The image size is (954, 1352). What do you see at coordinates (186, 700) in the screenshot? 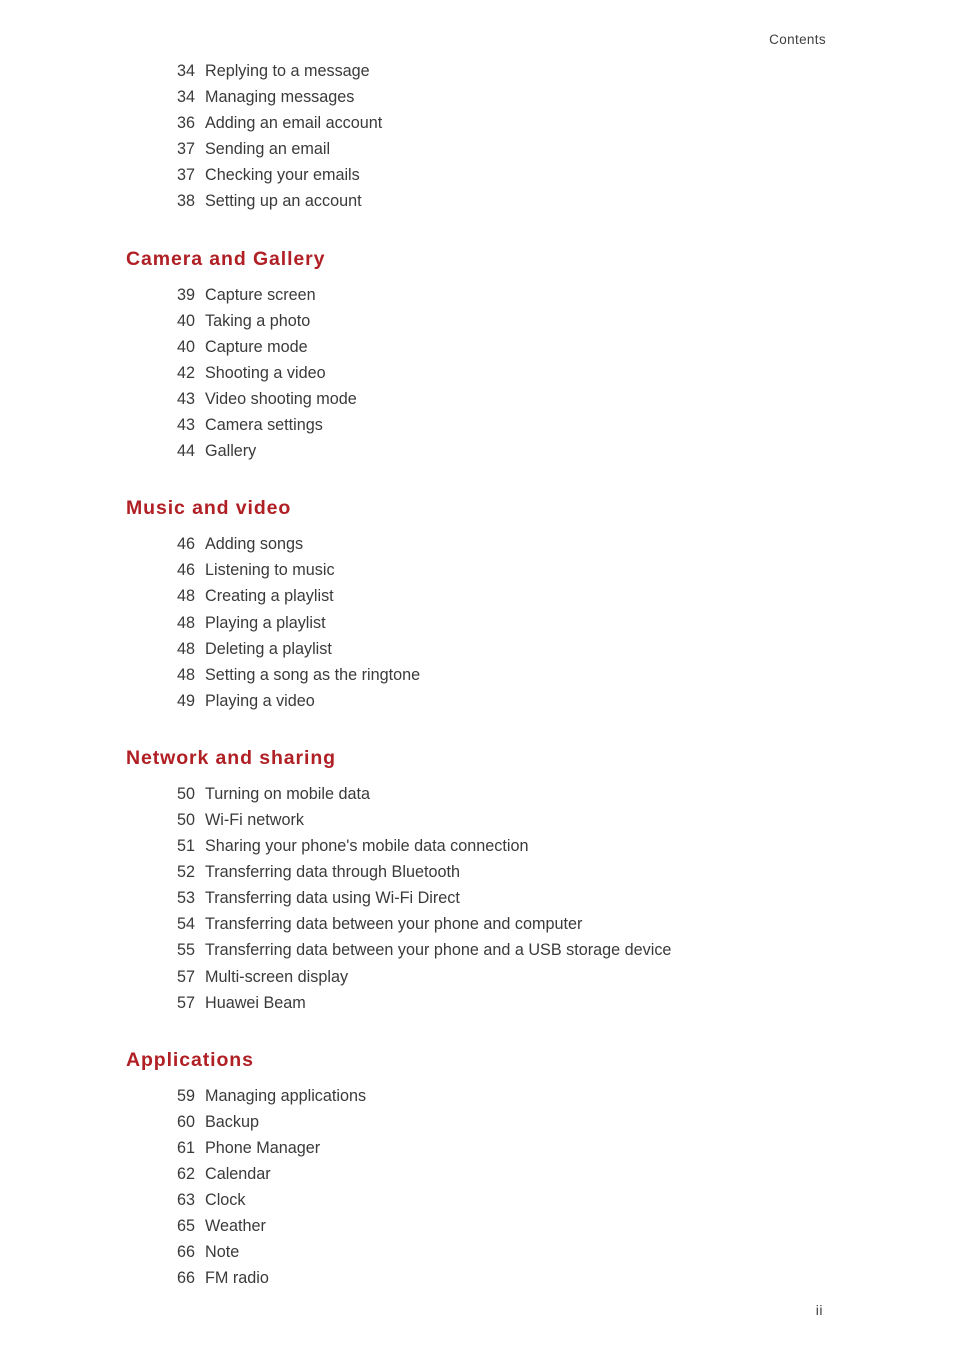
I see `toc-entry-page-number: 49` at bounding box center [186, 700].